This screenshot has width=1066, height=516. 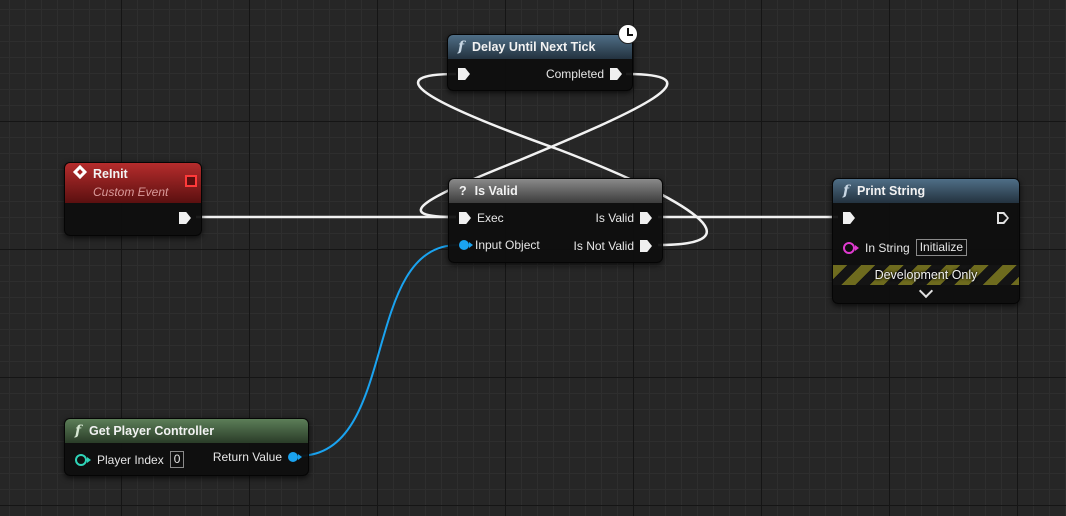 I want to click on banner-label: Development Only, so click(x=926, y=275).